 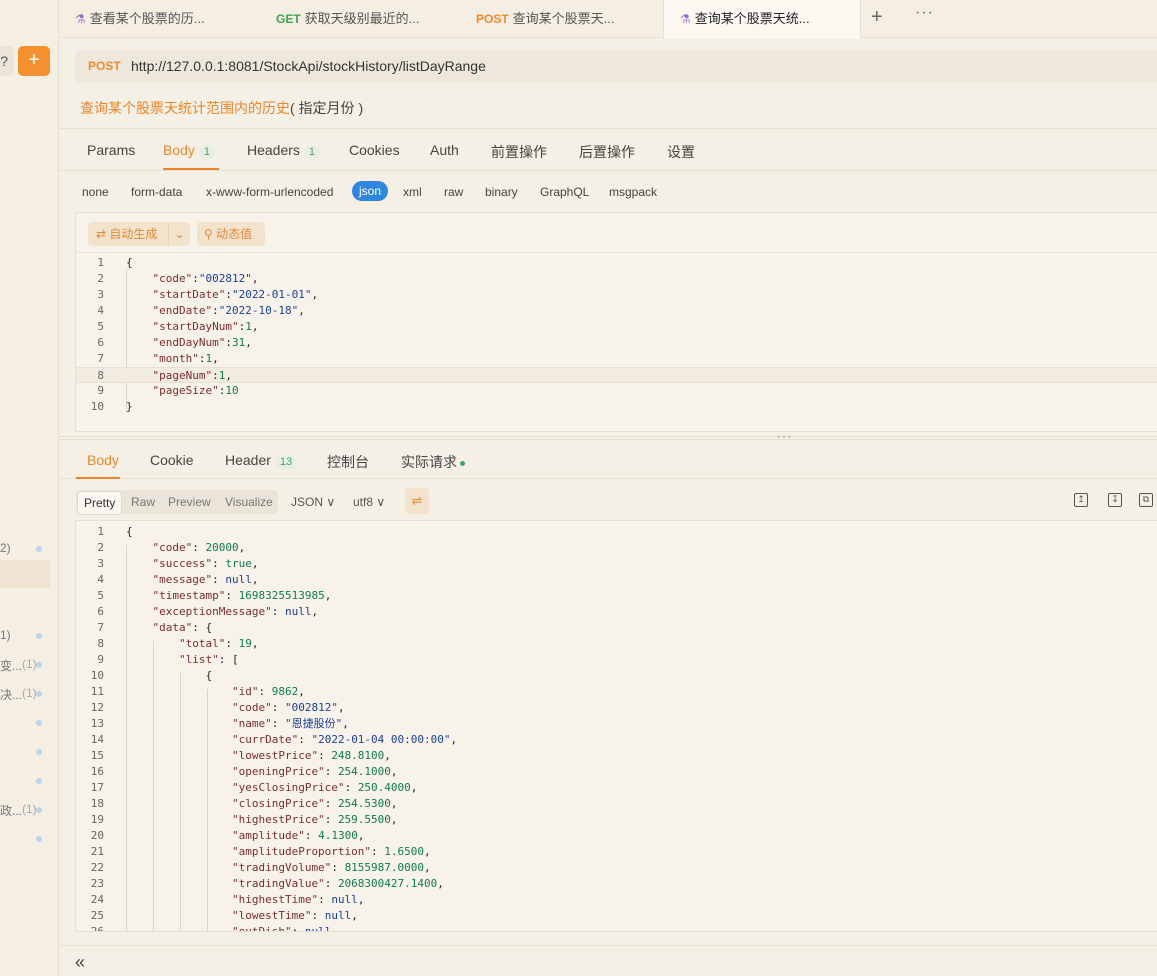 I want to click on code-line: 10}, so click(x=616, y=407).